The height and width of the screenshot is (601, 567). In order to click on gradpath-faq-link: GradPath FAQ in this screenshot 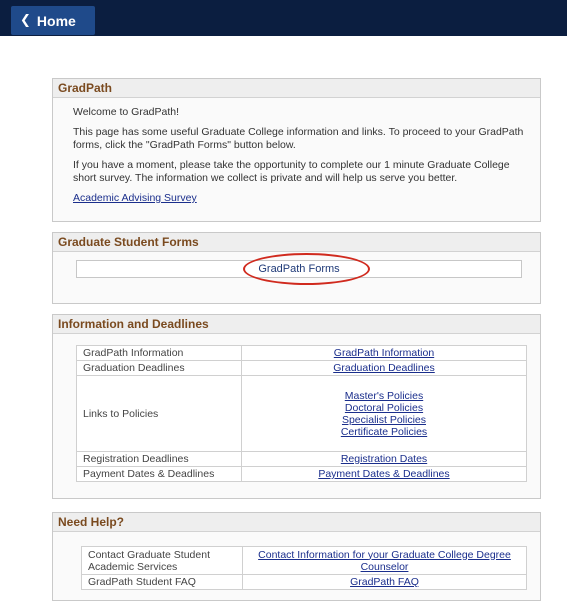, I will do `click(384, 582)`.